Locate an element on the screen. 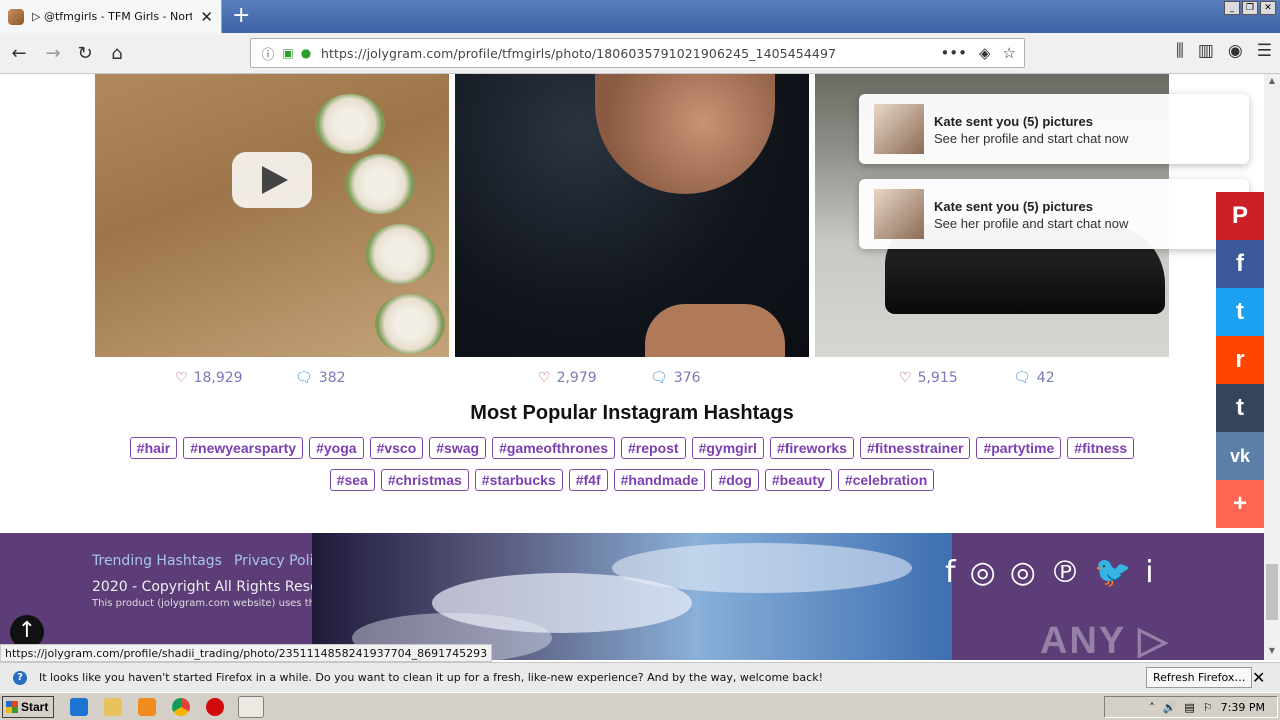  account-icon: ◉ is located at coordinates (1235, 51).